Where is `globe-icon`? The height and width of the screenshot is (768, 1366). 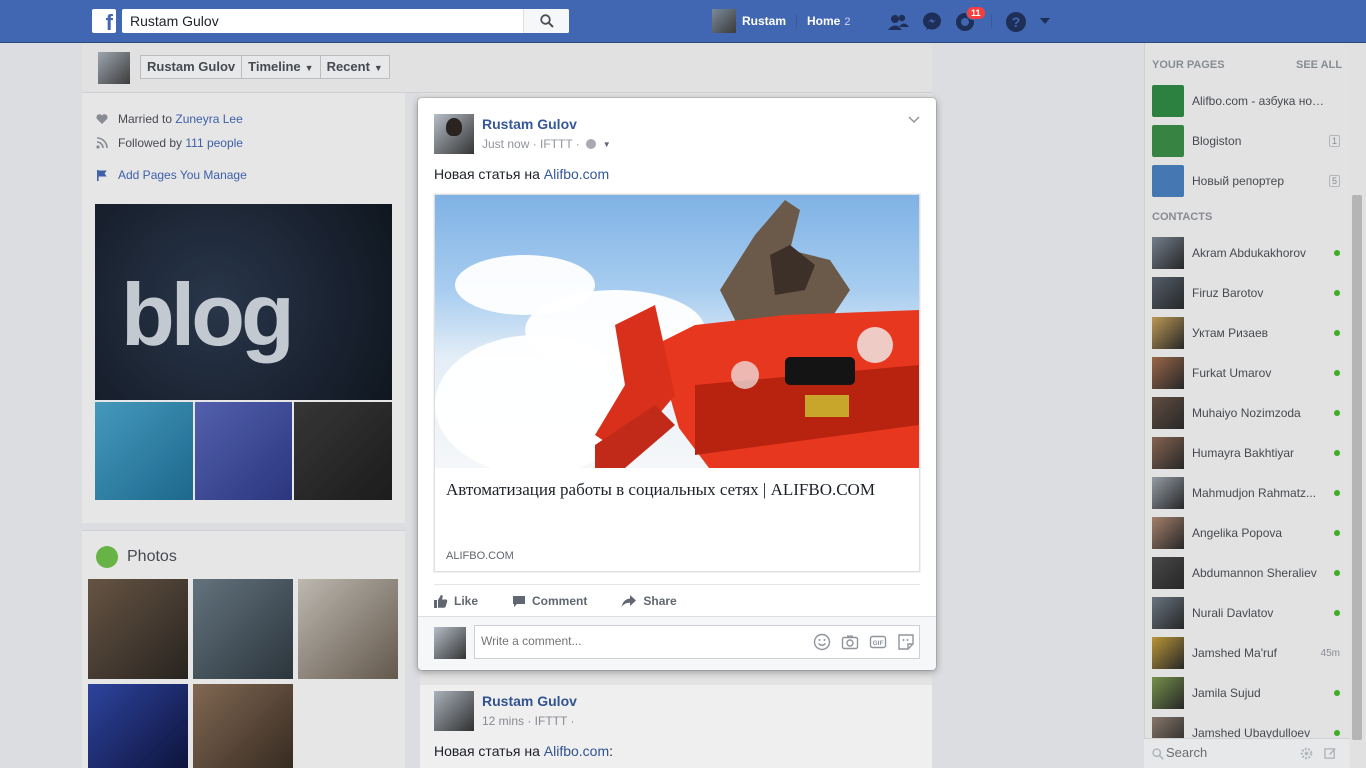
globe-icon is located at coordinates (590, 144).